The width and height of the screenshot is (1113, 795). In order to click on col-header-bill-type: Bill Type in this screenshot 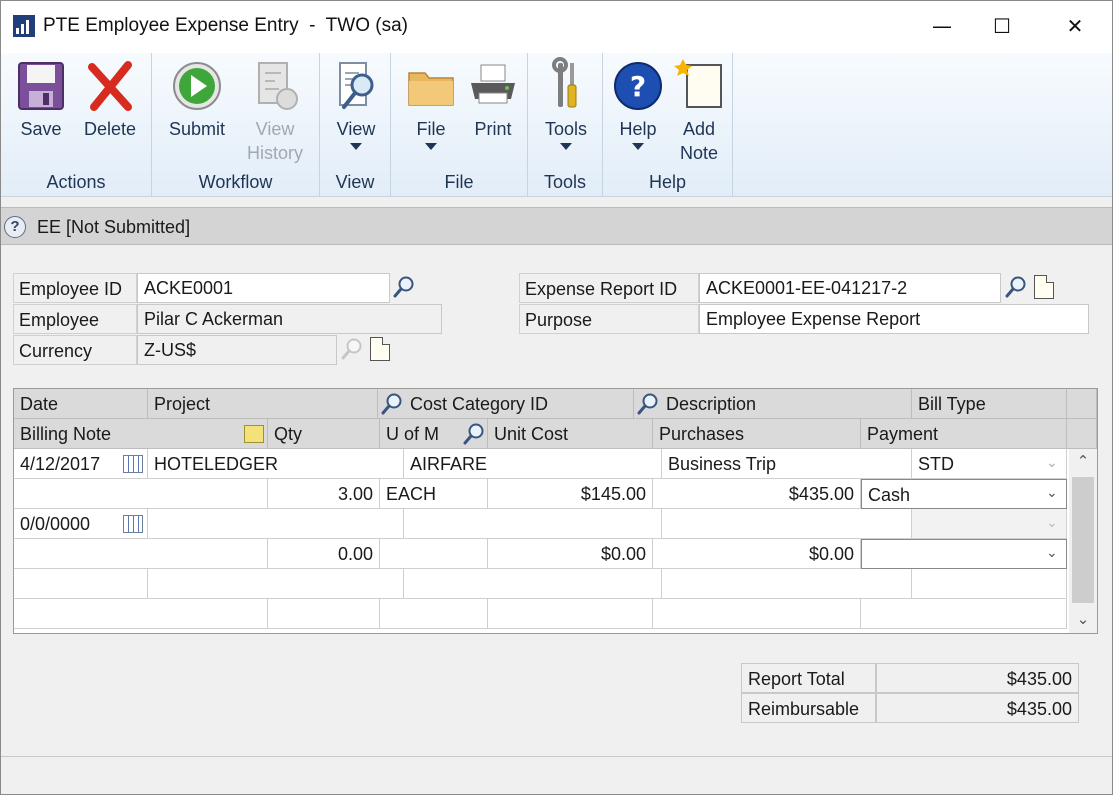, I will do `click(989, 404)`.